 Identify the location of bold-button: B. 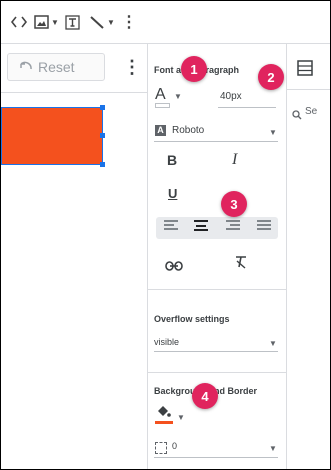
(172, 160).